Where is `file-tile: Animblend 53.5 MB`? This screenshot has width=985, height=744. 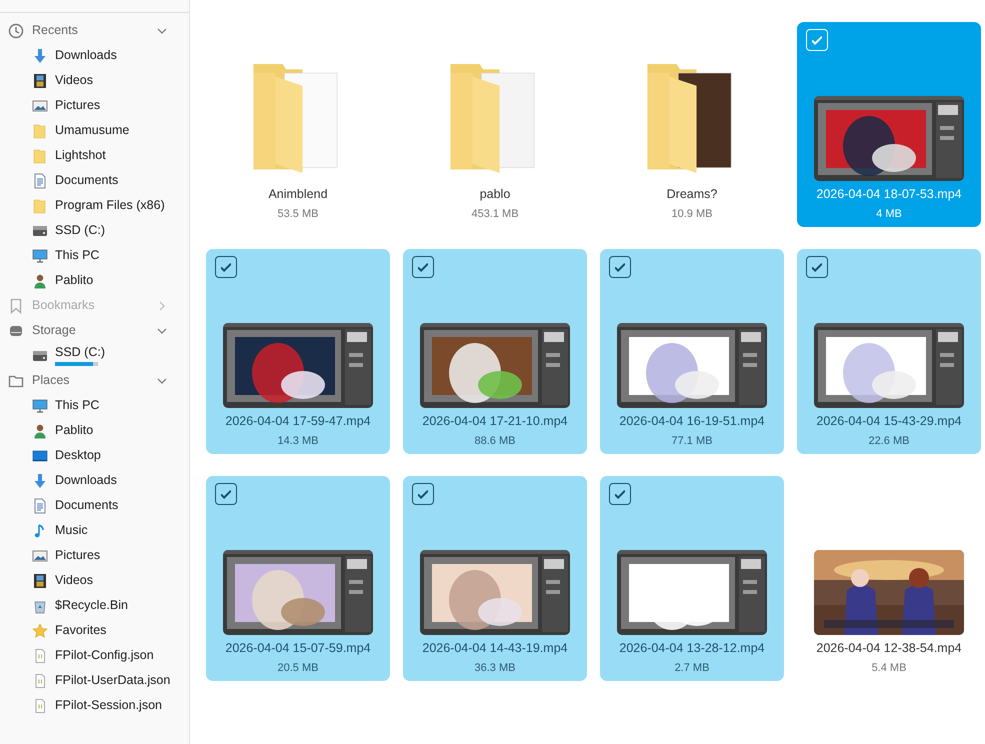
file-tile: Animblend 53.5 MB is located at coordinates (298, 124).